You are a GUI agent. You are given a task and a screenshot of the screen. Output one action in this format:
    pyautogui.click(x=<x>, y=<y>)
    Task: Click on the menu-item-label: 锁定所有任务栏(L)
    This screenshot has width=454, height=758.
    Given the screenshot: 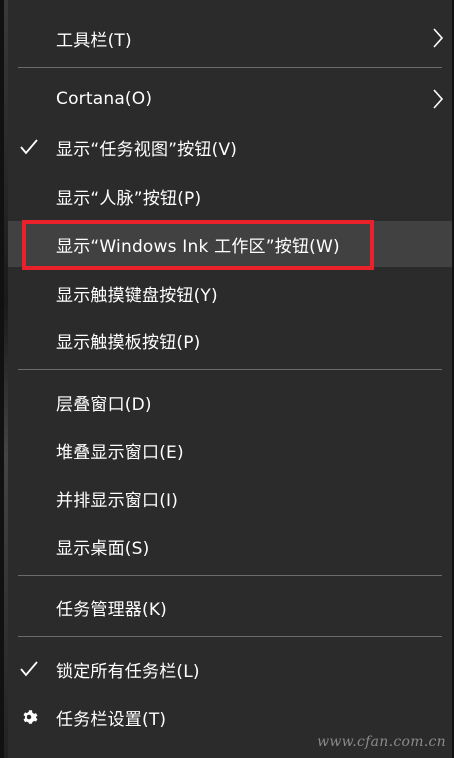 What is the action you would take?
    pyautogui.click(x=128, y=671)
    